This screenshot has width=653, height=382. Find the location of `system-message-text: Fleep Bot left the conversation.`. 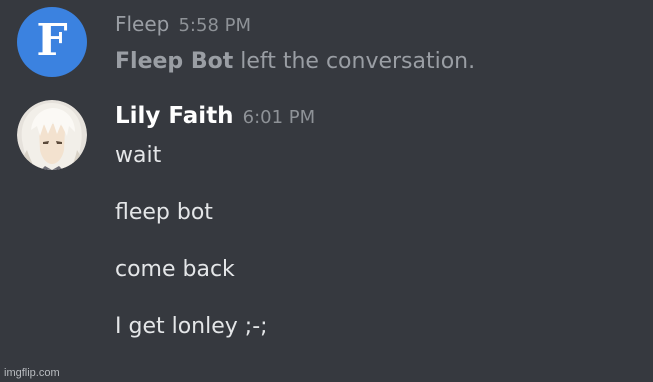

system-message-text: Fleep Bot left the conversation. is located at coordinates (295, 61).